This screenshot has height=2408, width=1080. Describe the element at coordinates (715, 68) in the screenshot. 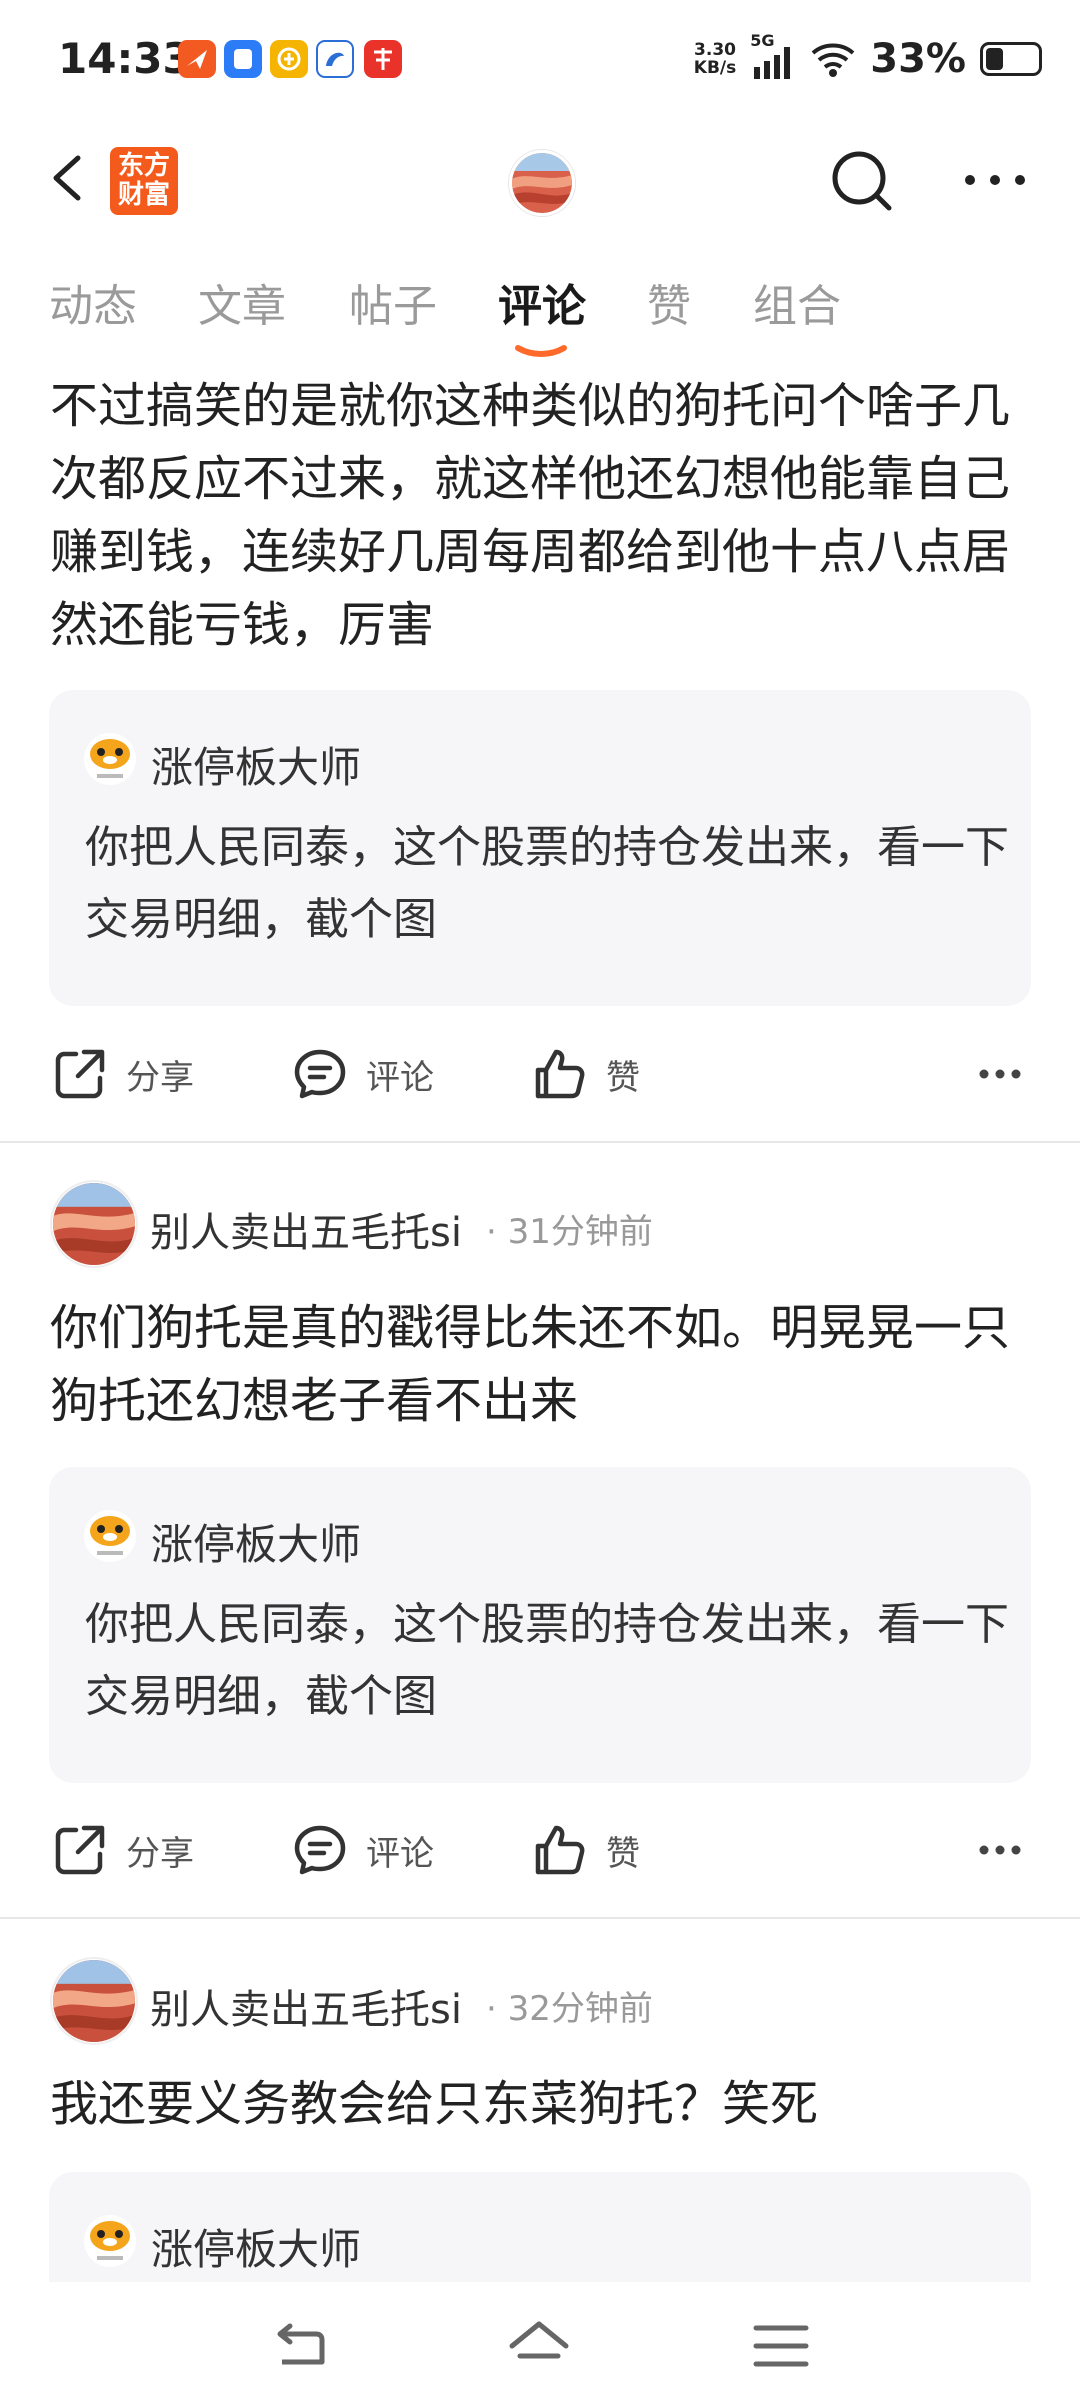

I see `speed-unit: KB/s` at that location.